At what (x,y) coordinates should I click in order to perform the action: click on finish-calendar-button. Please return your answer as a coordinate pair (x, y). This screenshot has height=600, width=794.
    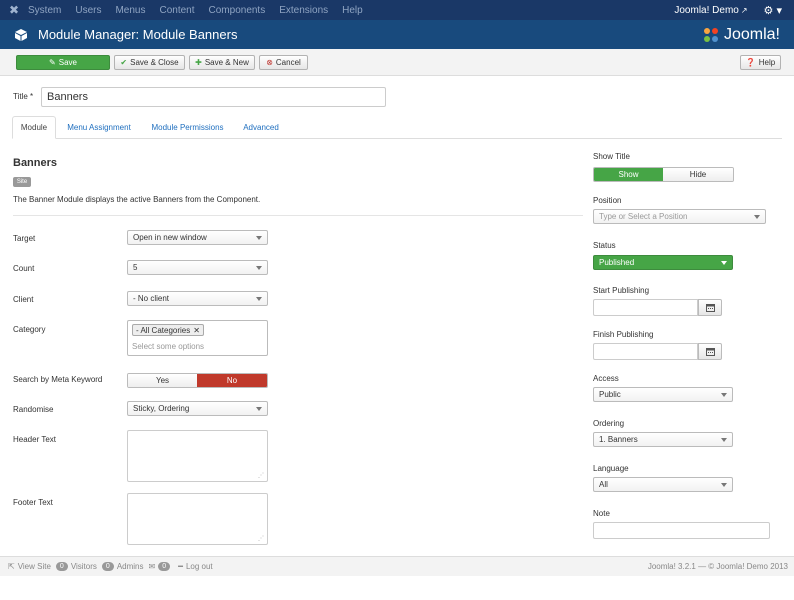
    Looking at the image, I should click on (710, 351).